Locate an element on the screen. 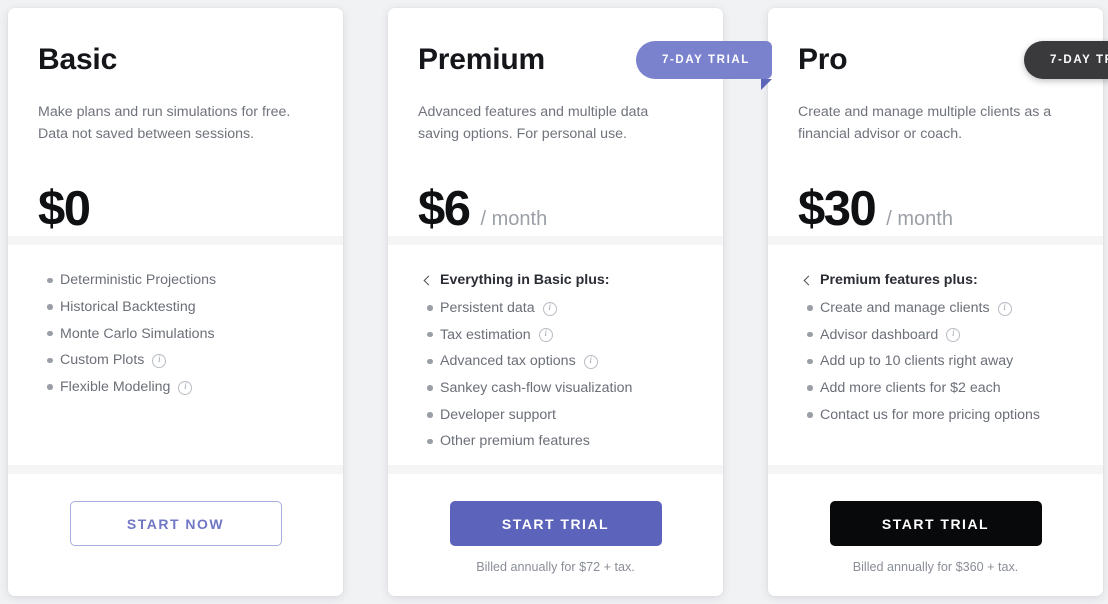 This screenshot has height=604, width=1108. feature-item: Add up to 10 clients right away is located at coordinates (935, 361).